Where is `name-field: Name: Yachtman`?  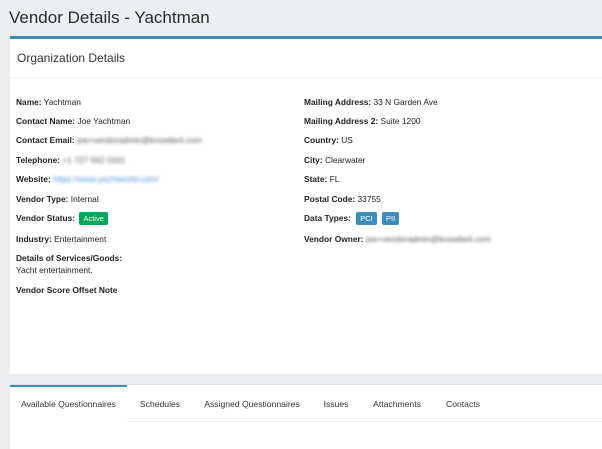
name-field: Name: Yachtman is located at coordinates (48, 102).